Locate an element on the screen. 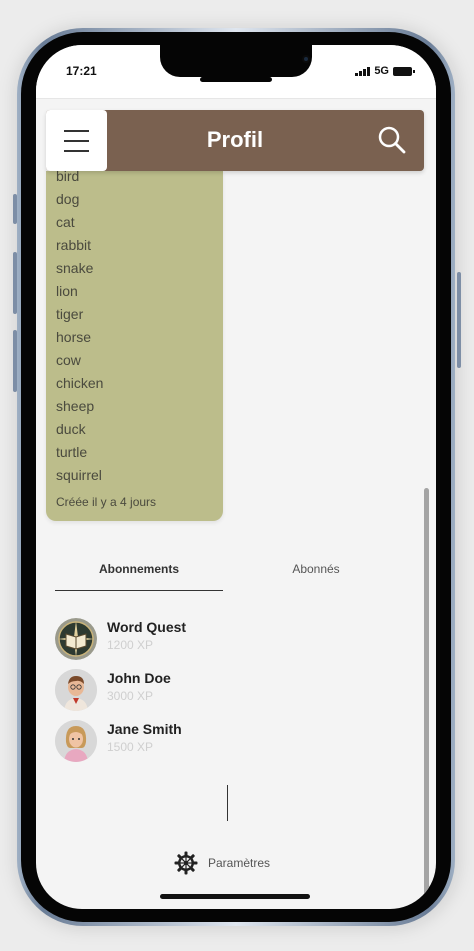 The image size is (474, 951). word-item: sheep is located at coordinates (75, 406).